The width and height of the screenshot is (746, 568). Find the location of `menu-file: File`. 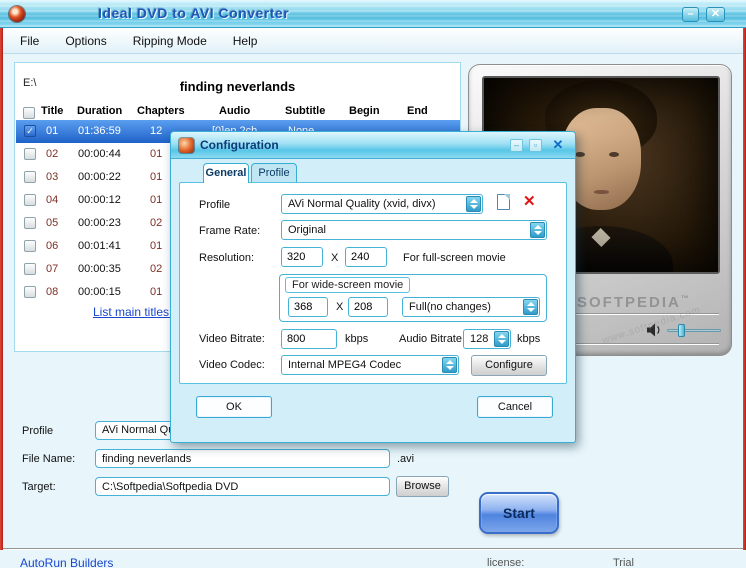

menu-file: File is located at coordinates (29, 41).